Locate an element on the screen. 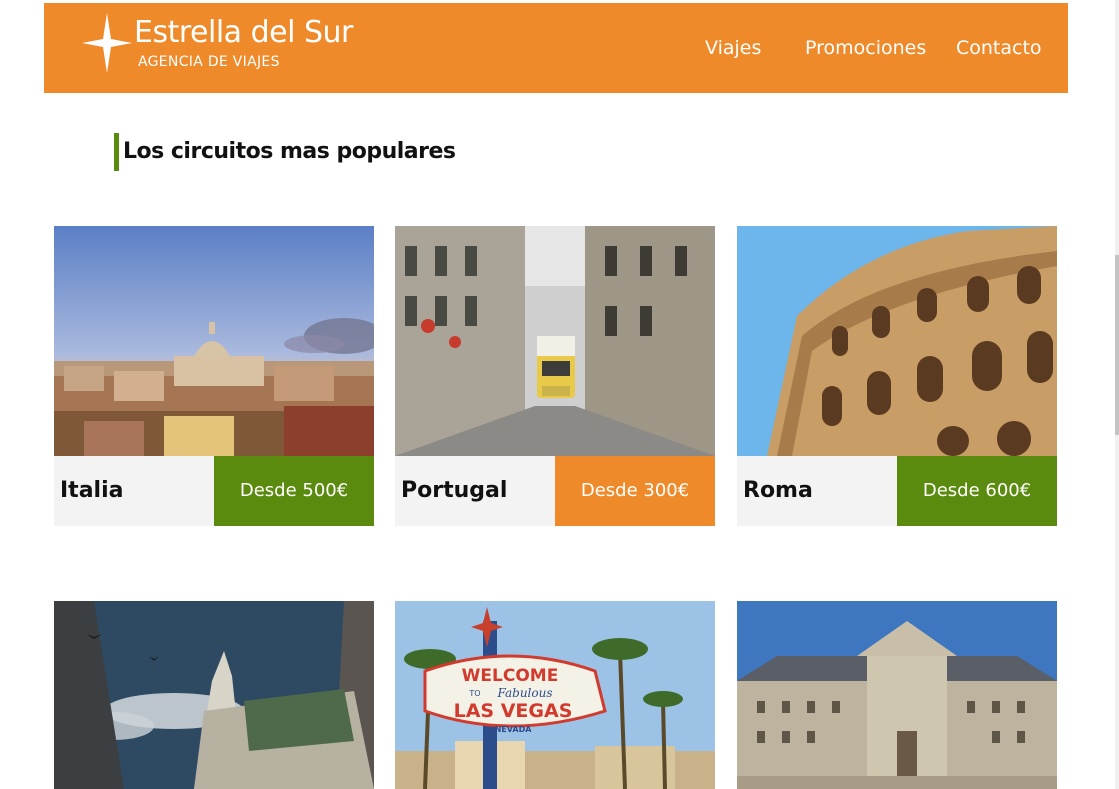  destination-name: Roma is located at coordinates (778, 490).